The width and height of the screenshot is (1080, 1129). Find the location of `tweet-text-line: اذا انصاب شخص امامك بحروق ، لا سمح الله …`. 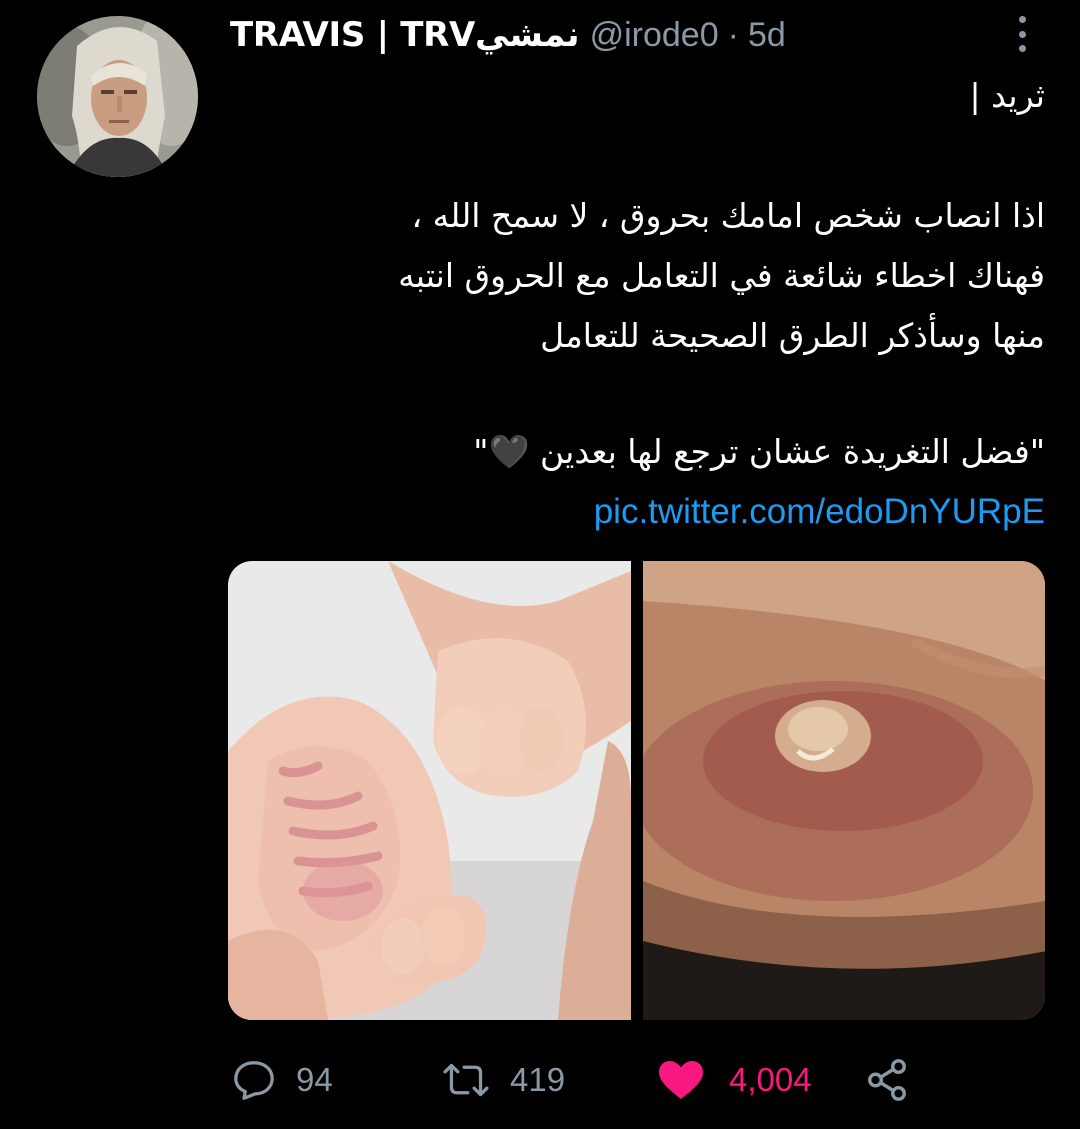

tweet-text-line: اذا انصاب شخص امامك بحروق ، لا سمح الله … is located at coordinates (728, 215).